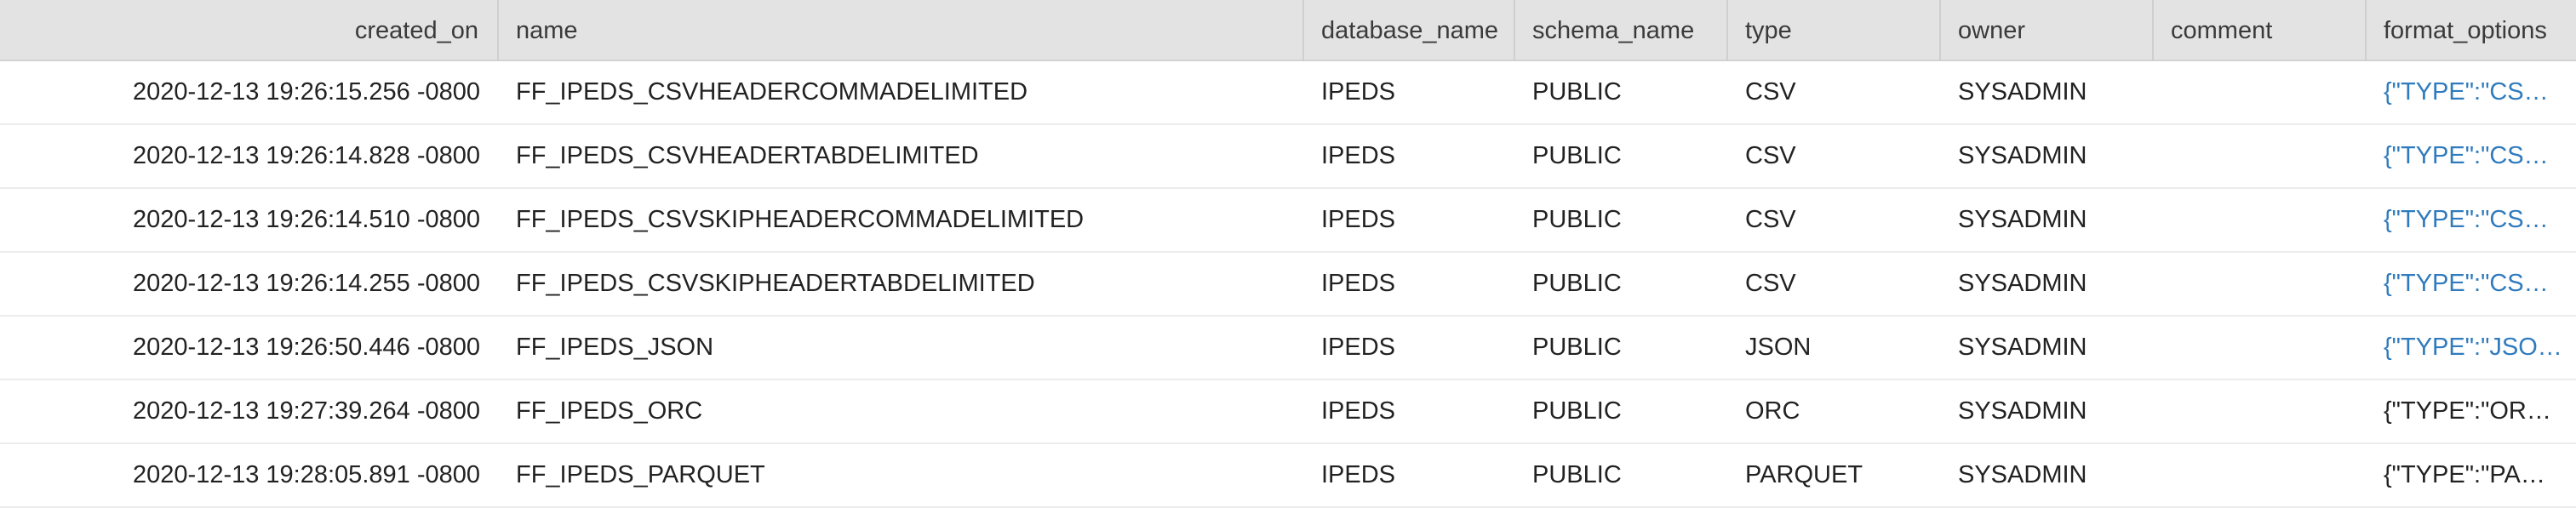 The width and height of the screenshot is (2576, 508). I want to click on cell-type: ORC, so click(1772, 411).